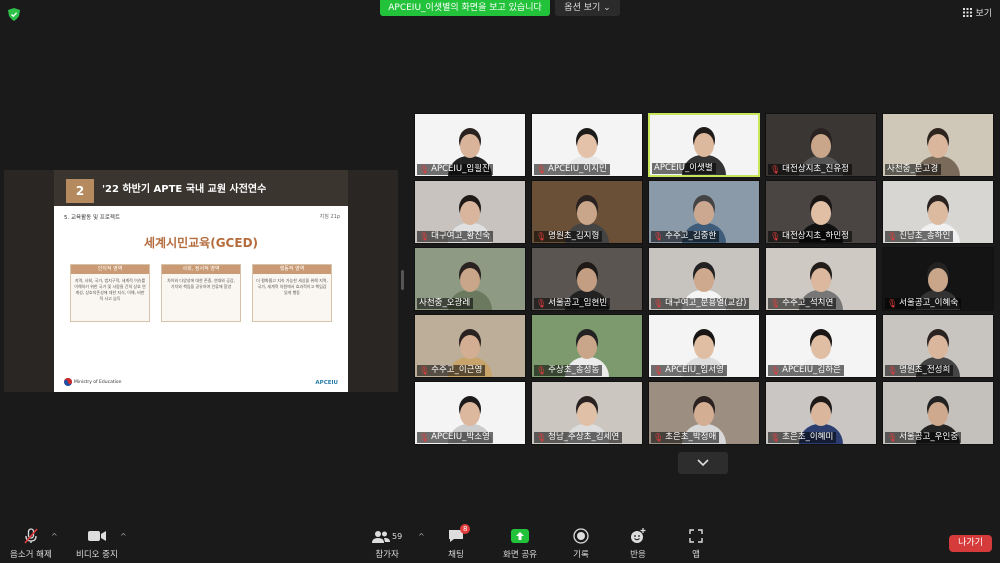 The height and width of the screenshot is (563, 1000). Describe the element at coordinates (811, 370) in the screenshot. I see `participant-name: APCEIU_김하은` at that location.